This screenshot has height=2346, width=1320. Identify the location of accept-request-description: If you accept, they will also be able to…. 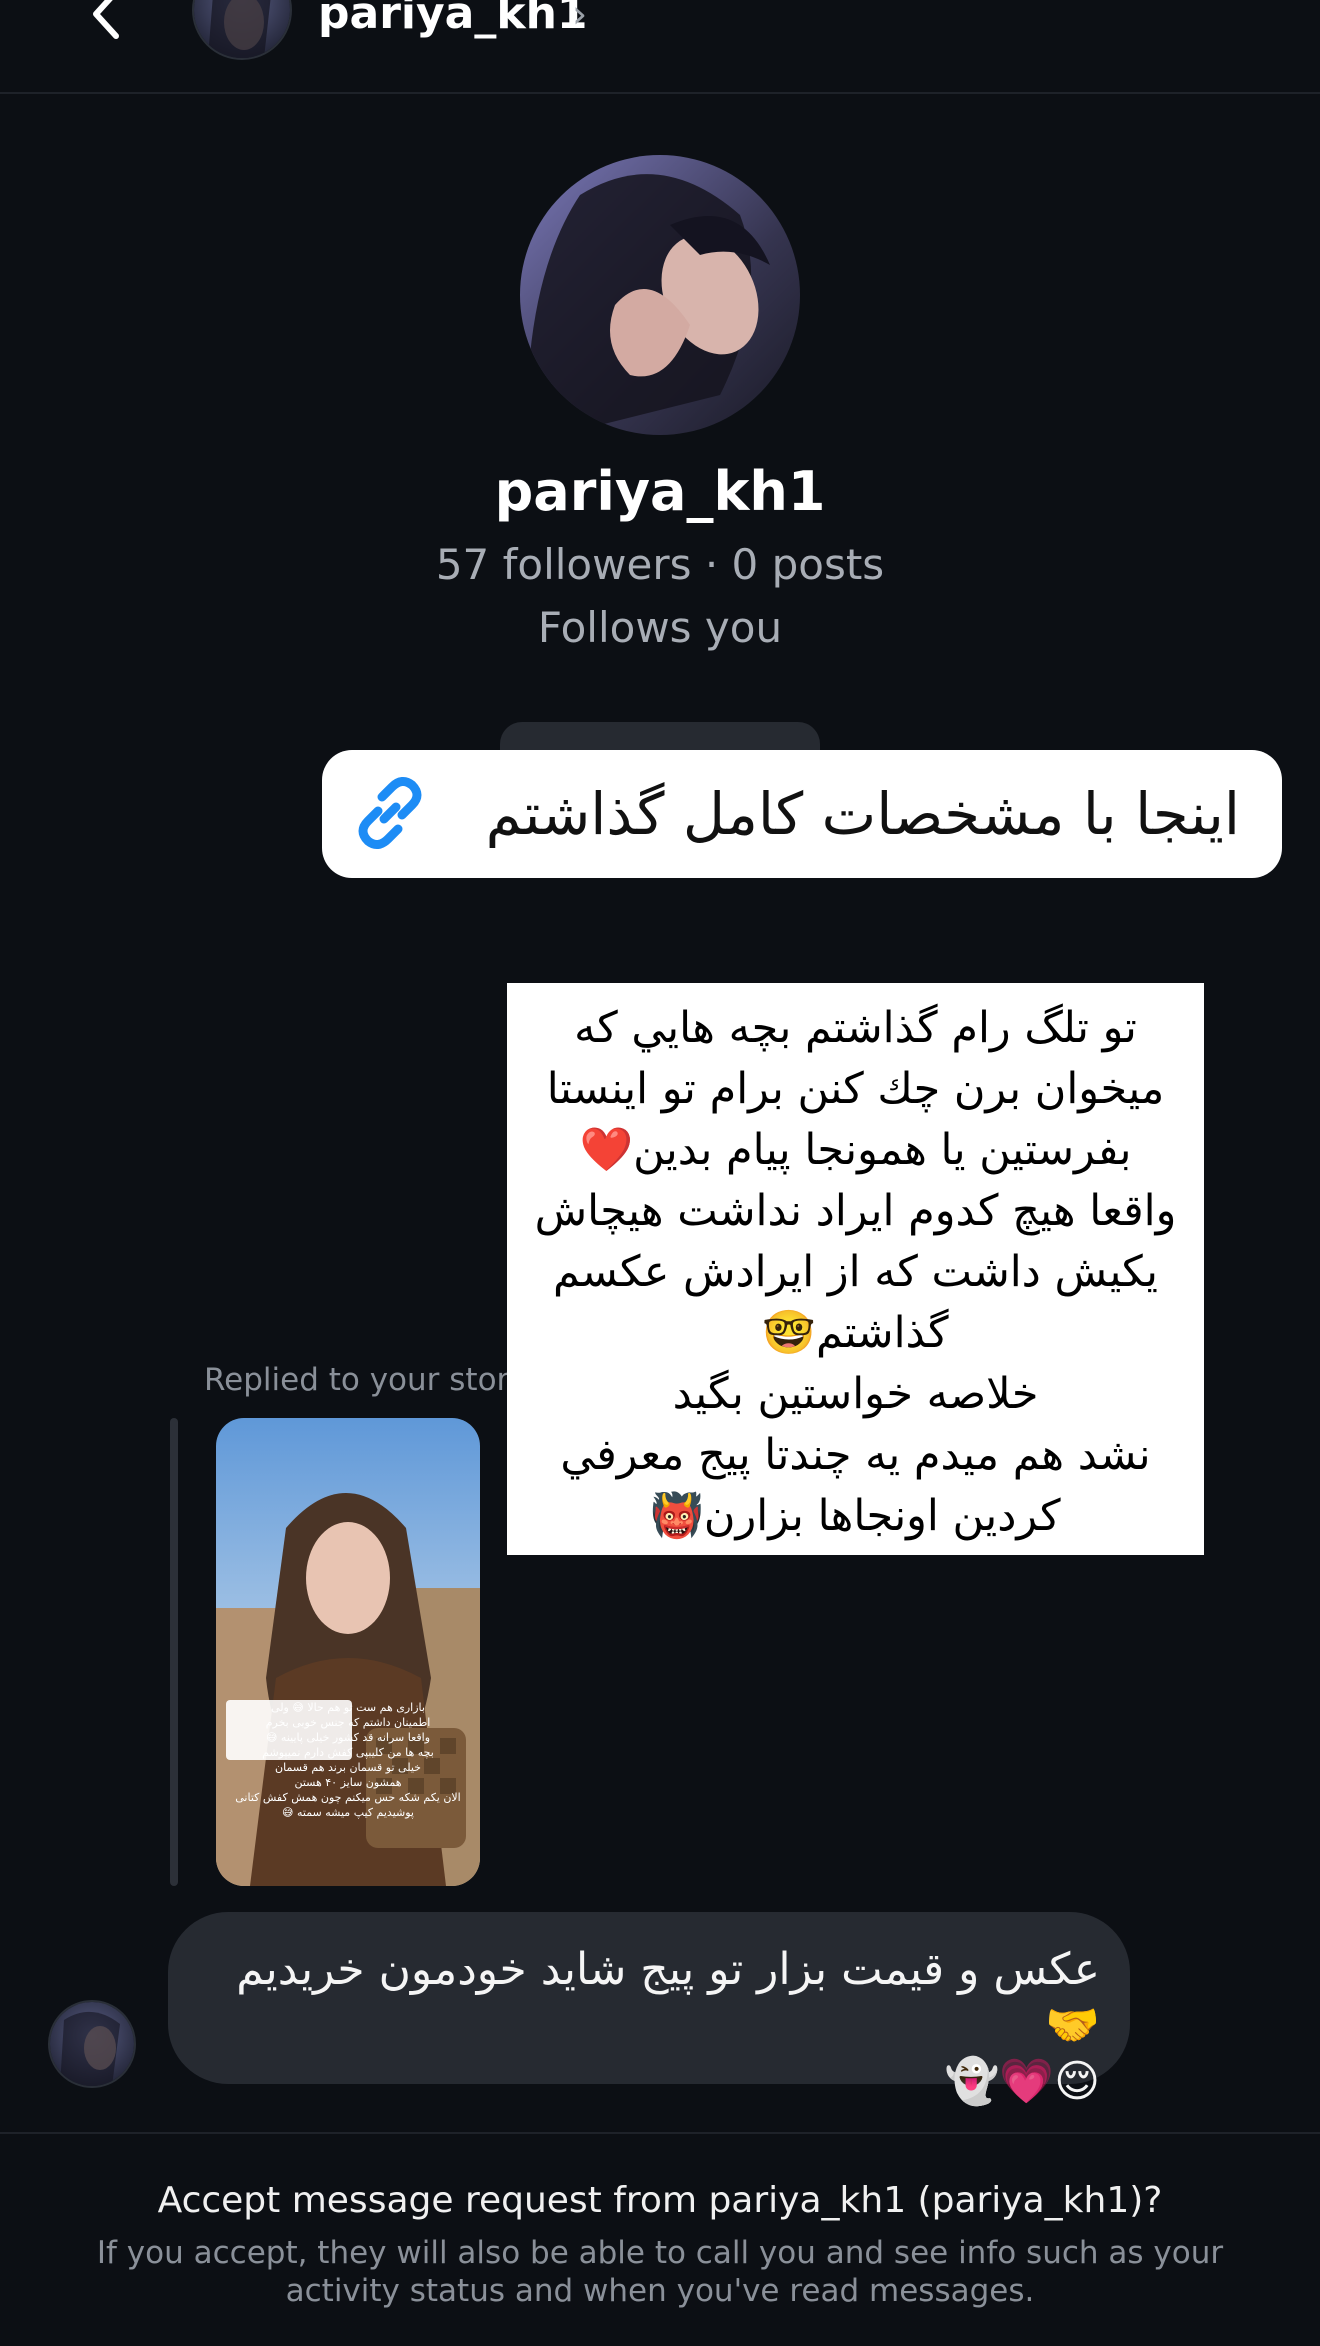
(660, 2272).